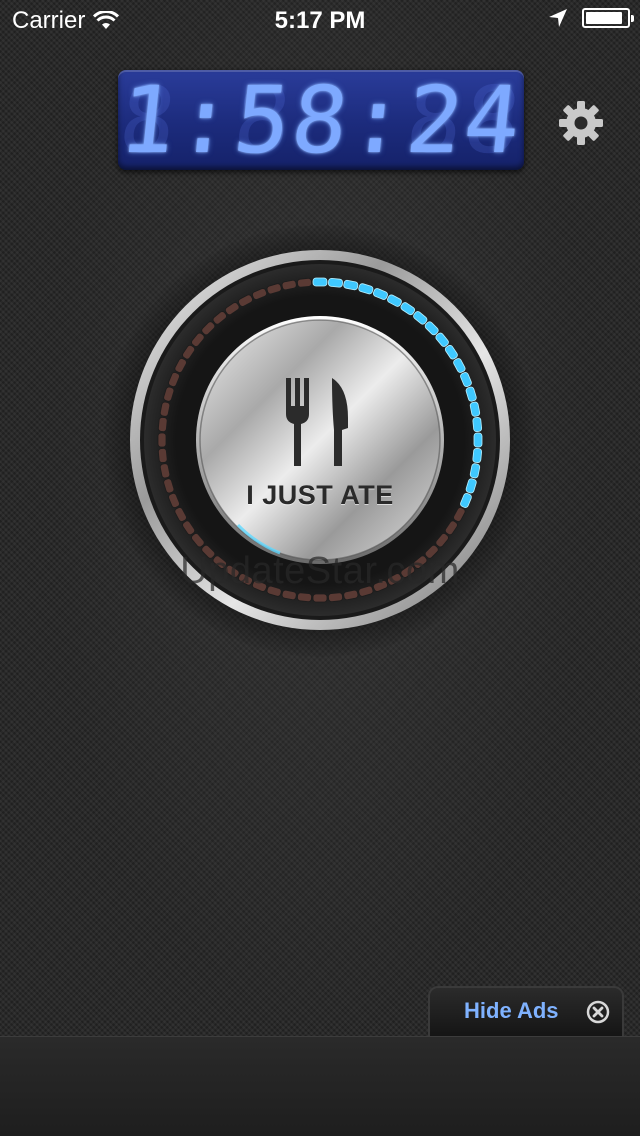 This screenshot has height=1136, width=640. I want to click on battery-icon, so click(608, 18).